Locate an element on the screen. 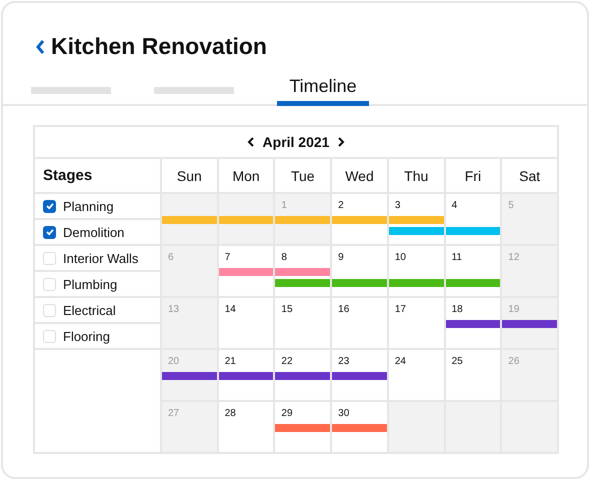  day-number: 9 is located at coordinates (341, 257).